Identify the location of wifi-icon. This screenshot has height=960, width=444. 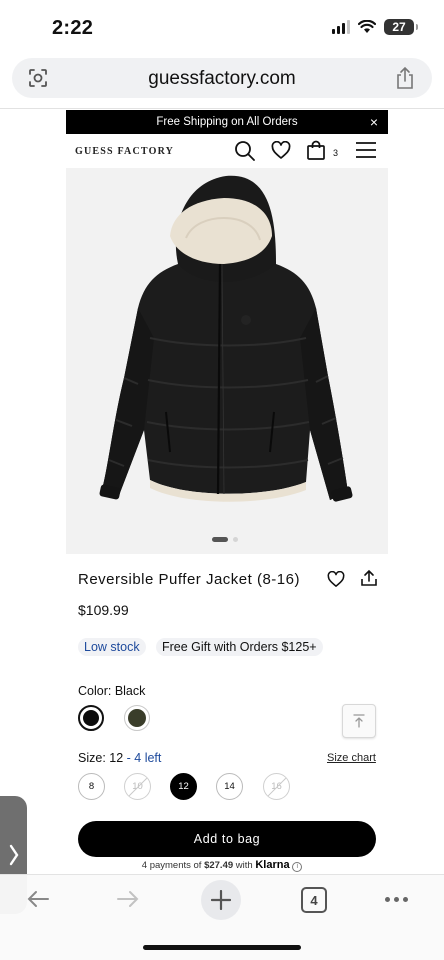
(367, 26).